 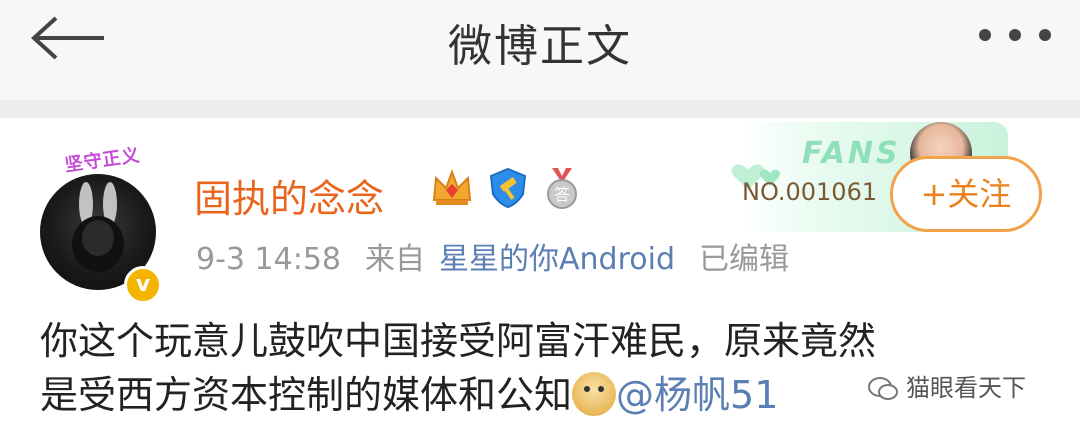 What do you see at coordinates (883, 388) in the screenshot?
I see `wechat-icon` at bounding box center [883, 388].